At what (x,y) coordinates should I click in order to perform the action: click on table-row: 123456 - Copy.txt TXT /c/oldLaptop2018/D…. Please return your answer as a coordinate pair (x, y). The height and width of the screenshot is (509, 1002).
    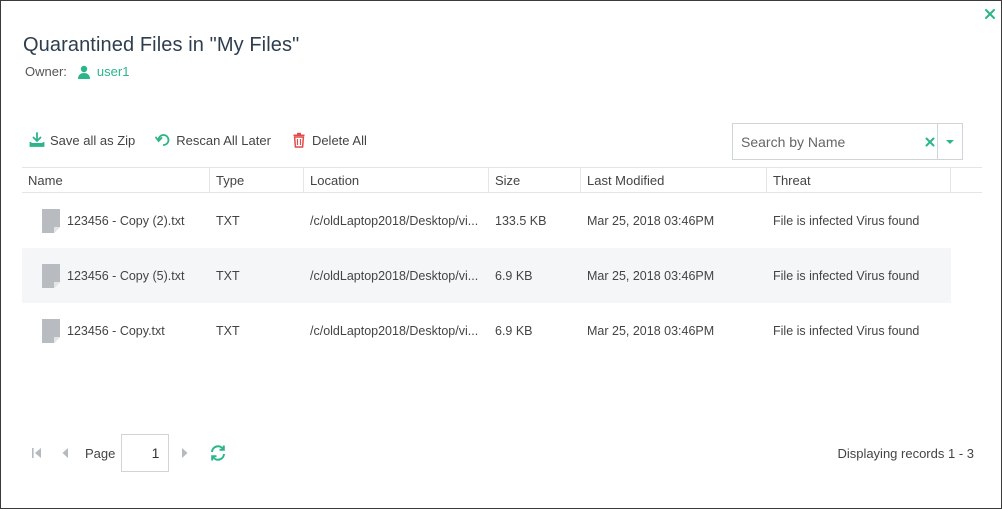
    Looking at the image, I should click on (486, 330).